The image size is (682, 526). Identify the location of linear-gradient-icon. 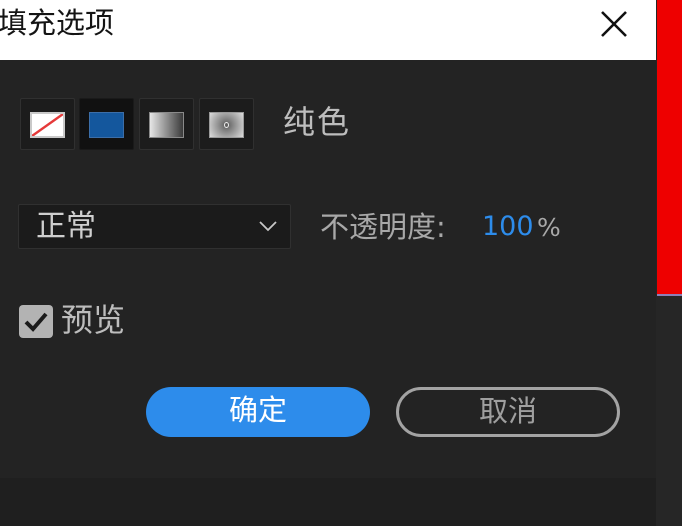
(166, 125).